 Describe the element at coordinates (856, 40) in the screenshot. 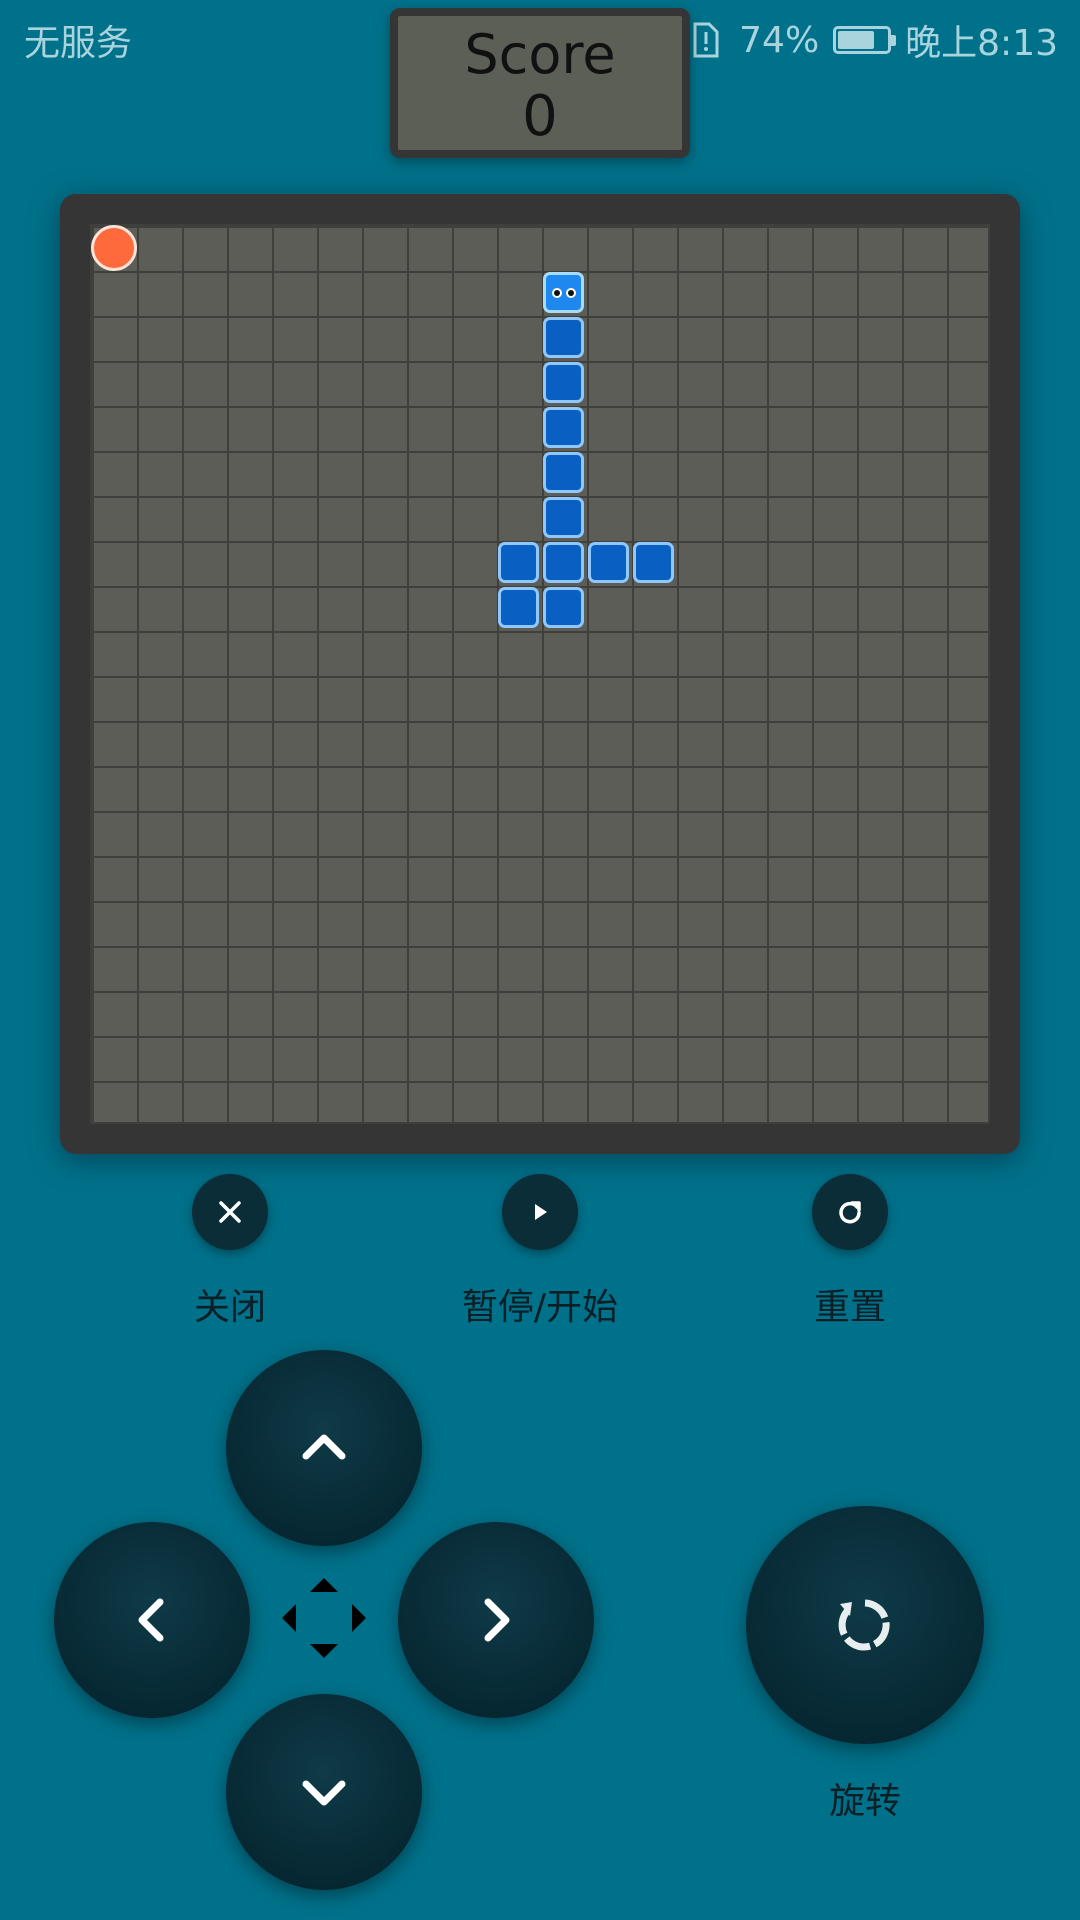

I see `battery-level` at that location.